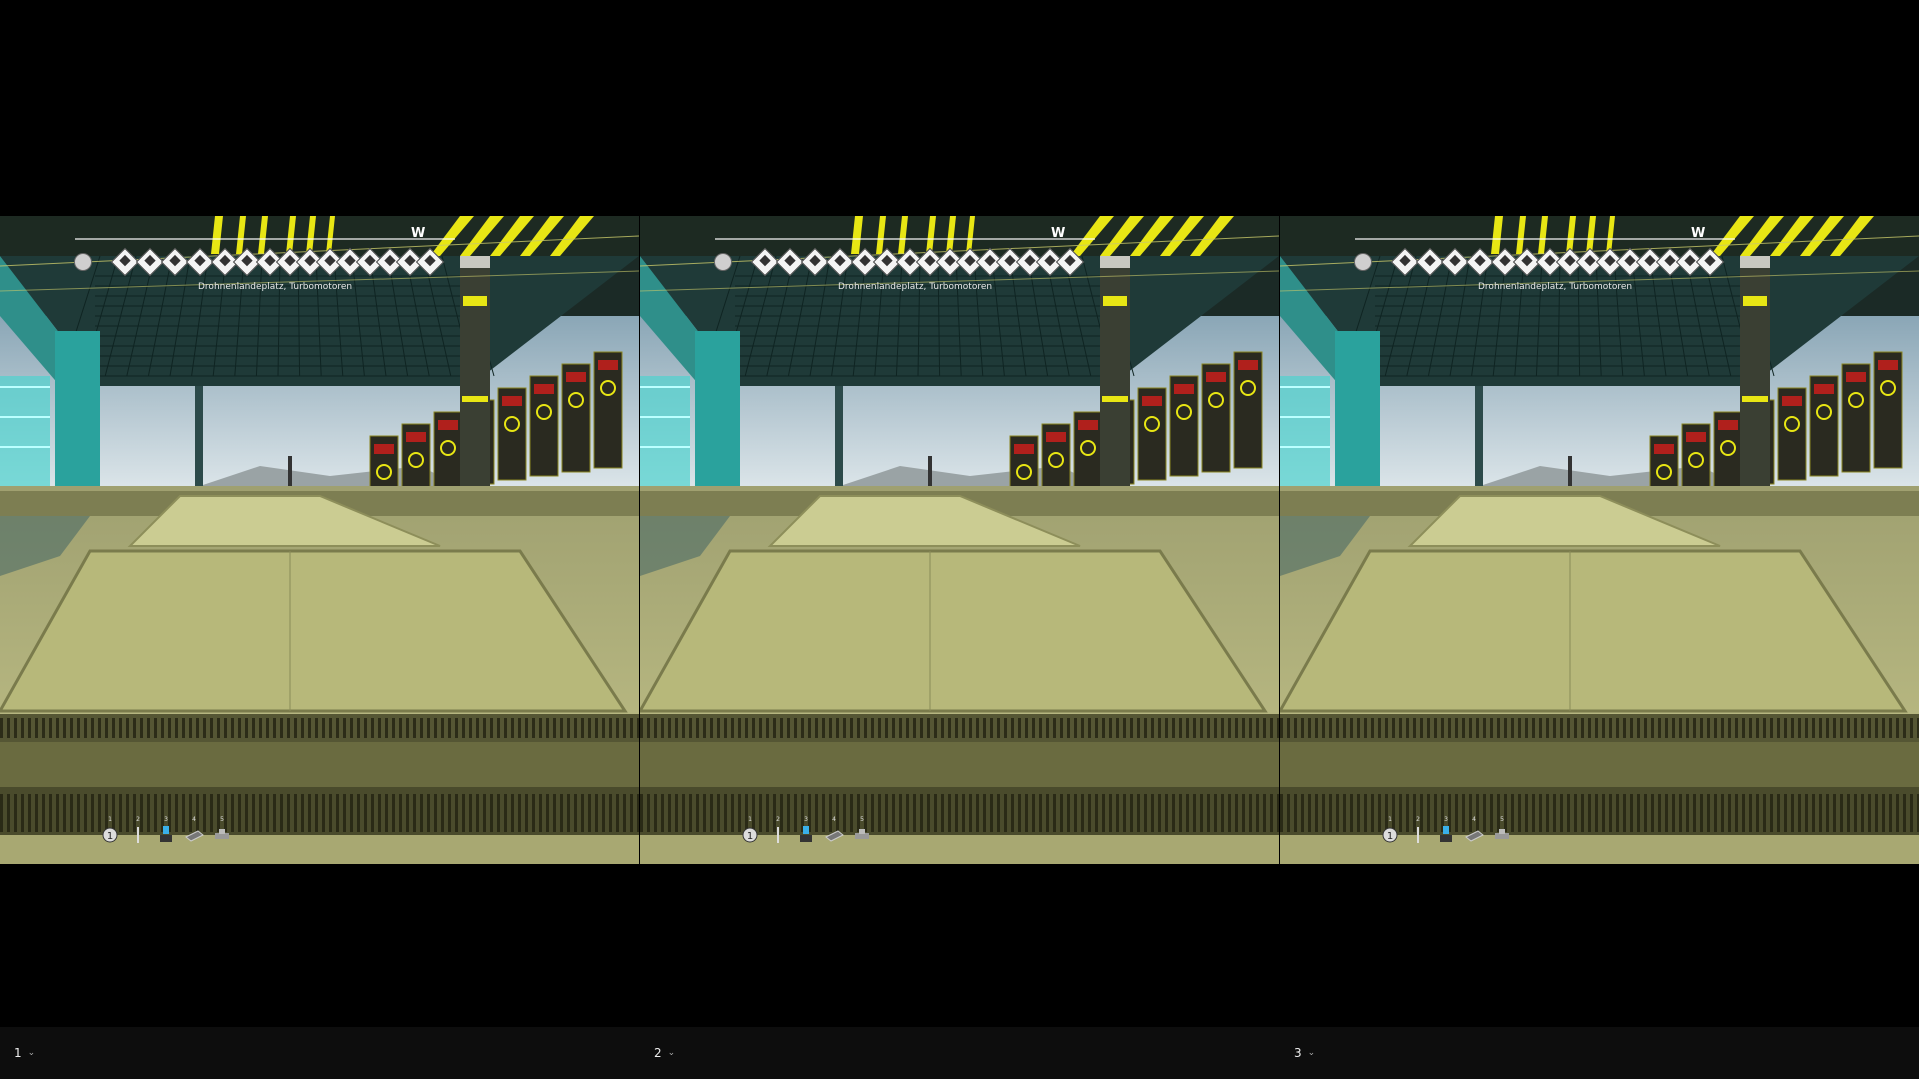 Image resolution: width=1919 pixels, height=1079 pixels. What do you see at coordinates (959, 1053) in the screenshot?
I see `panel-selector-bar: 1 ⌄ 2 ⌄ 3 ⌄` at bounding box center [959, 1053].